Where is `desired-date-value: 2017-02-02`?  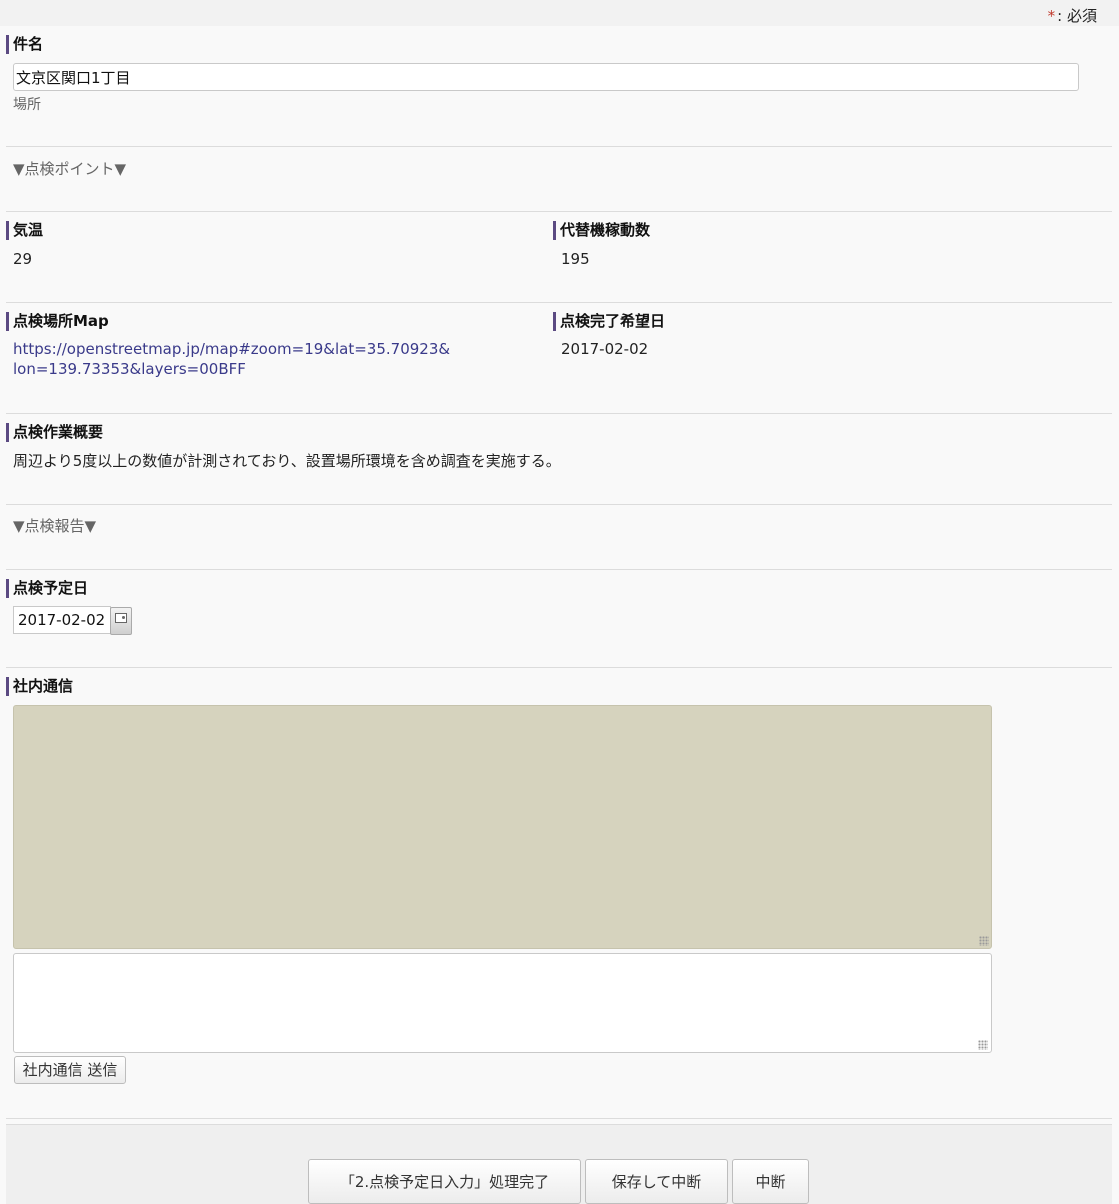
desired-date-value: 2017-02-02 is located at coordinates (605, 349).